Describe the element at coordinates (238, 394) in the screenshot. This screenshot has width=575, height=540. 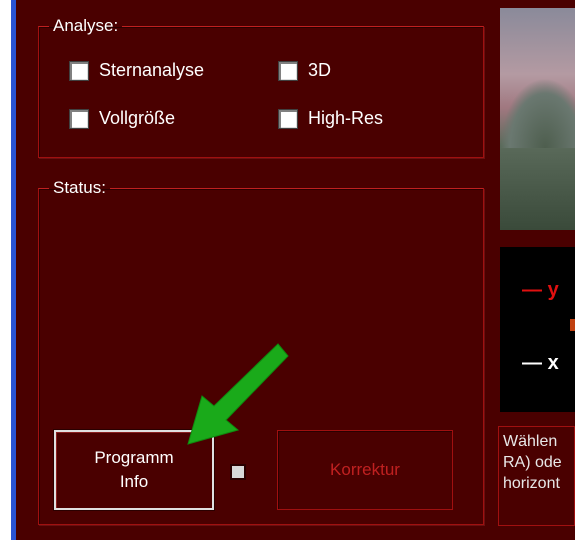
I see `green-arrow-icon` at that location.